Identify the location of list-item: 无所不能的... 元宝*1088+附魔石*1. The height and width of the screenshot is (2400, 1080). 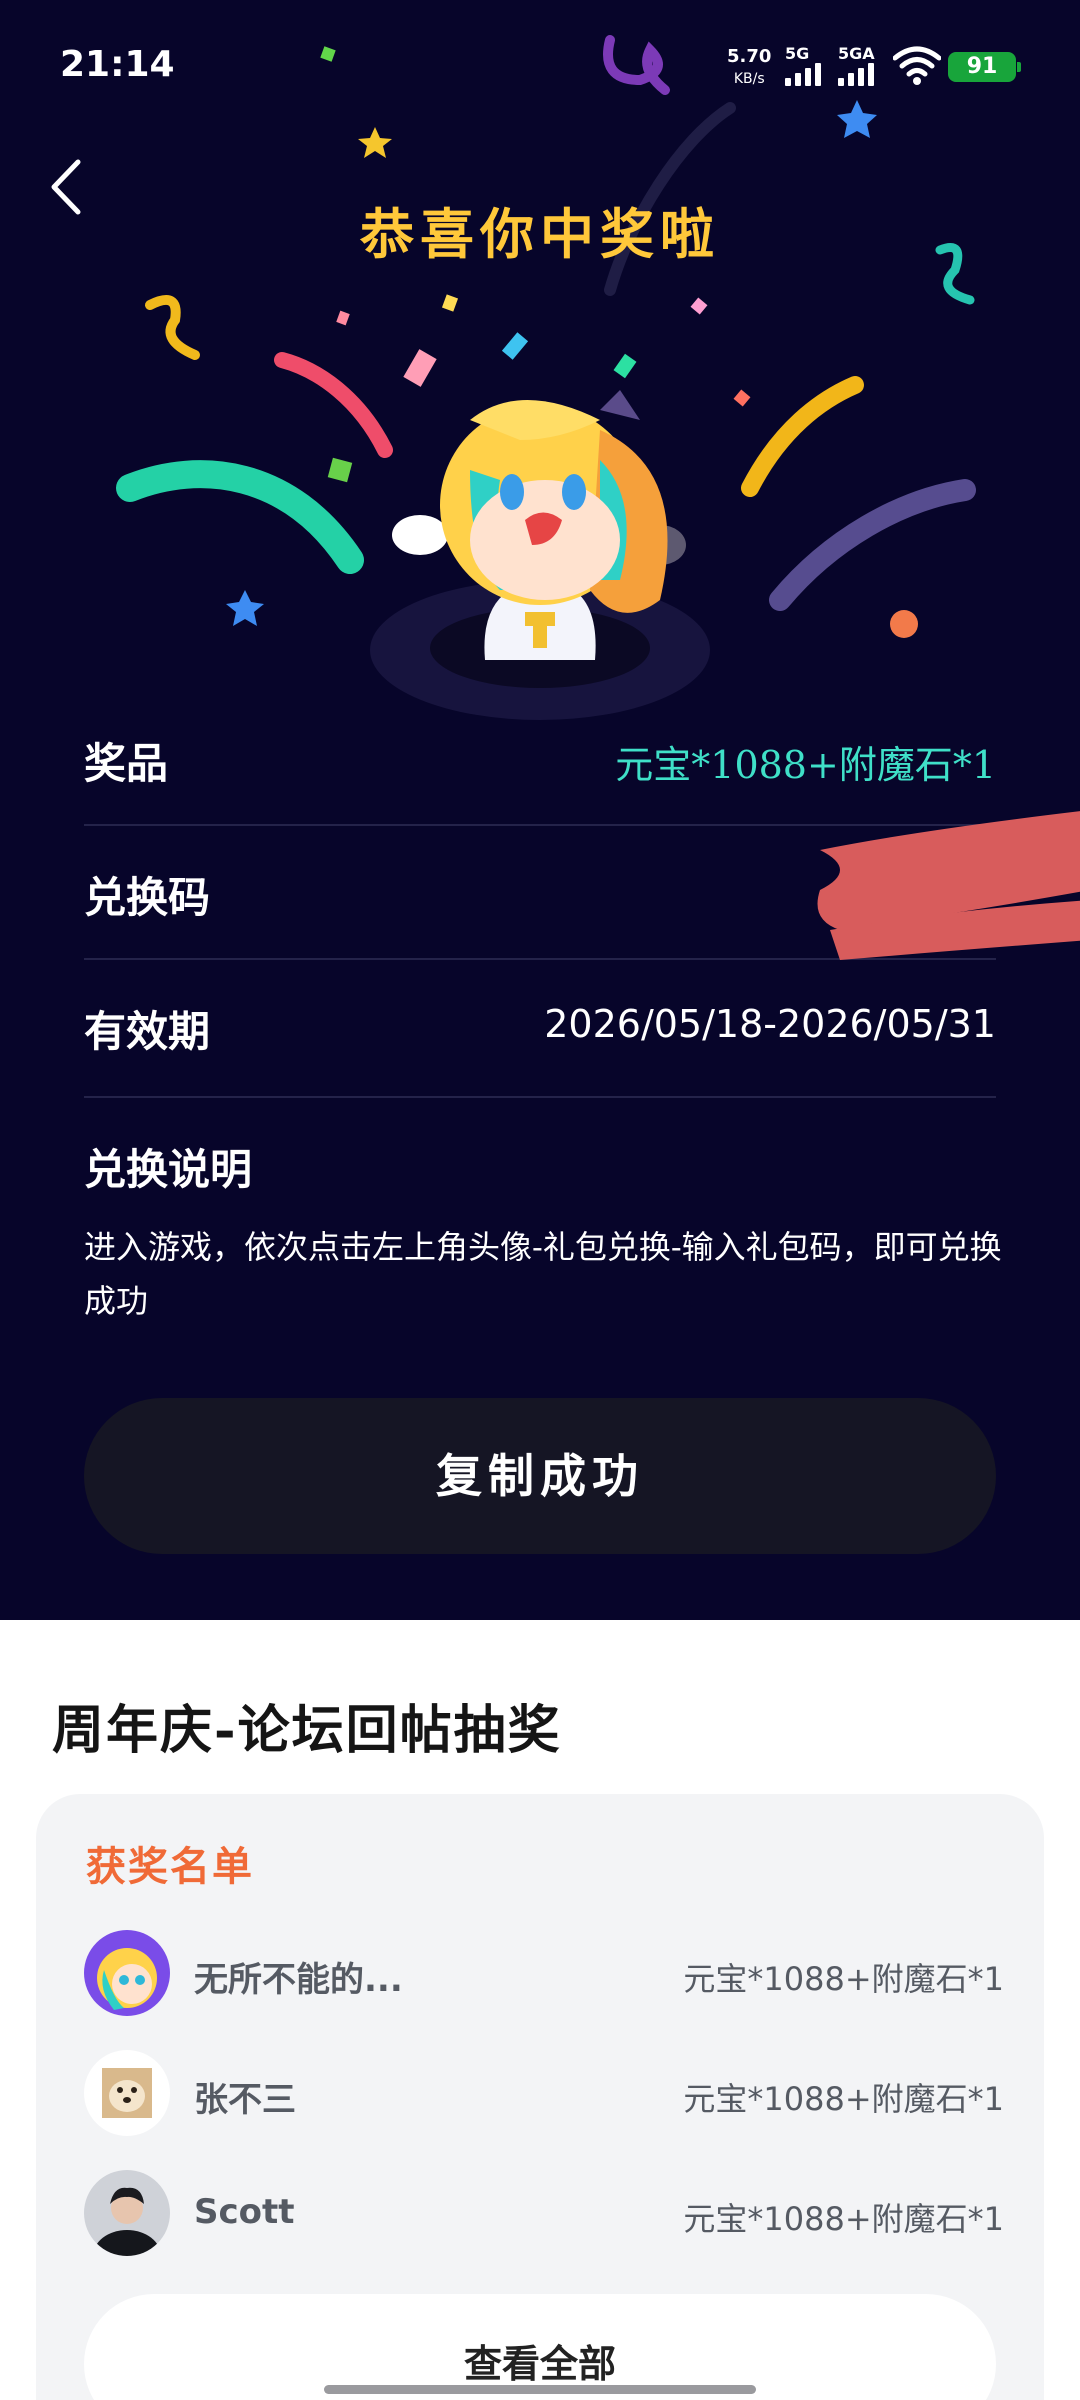
(544, 1975).